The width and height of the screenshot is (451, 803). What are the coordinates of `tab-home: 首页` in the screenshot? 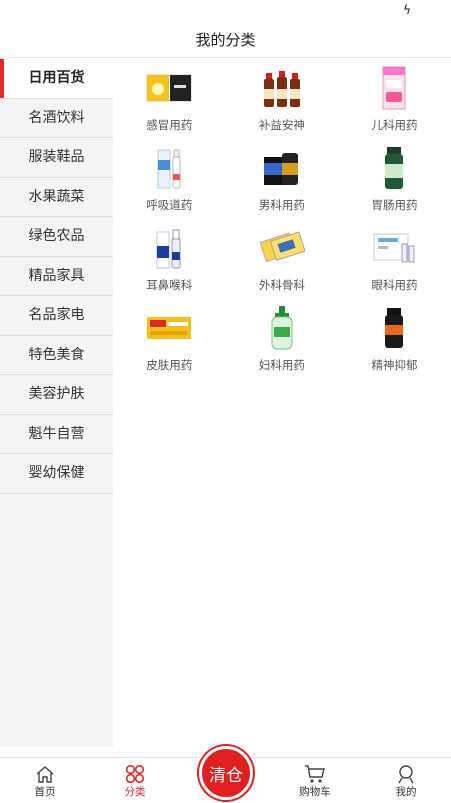 It's located at (45, 781).